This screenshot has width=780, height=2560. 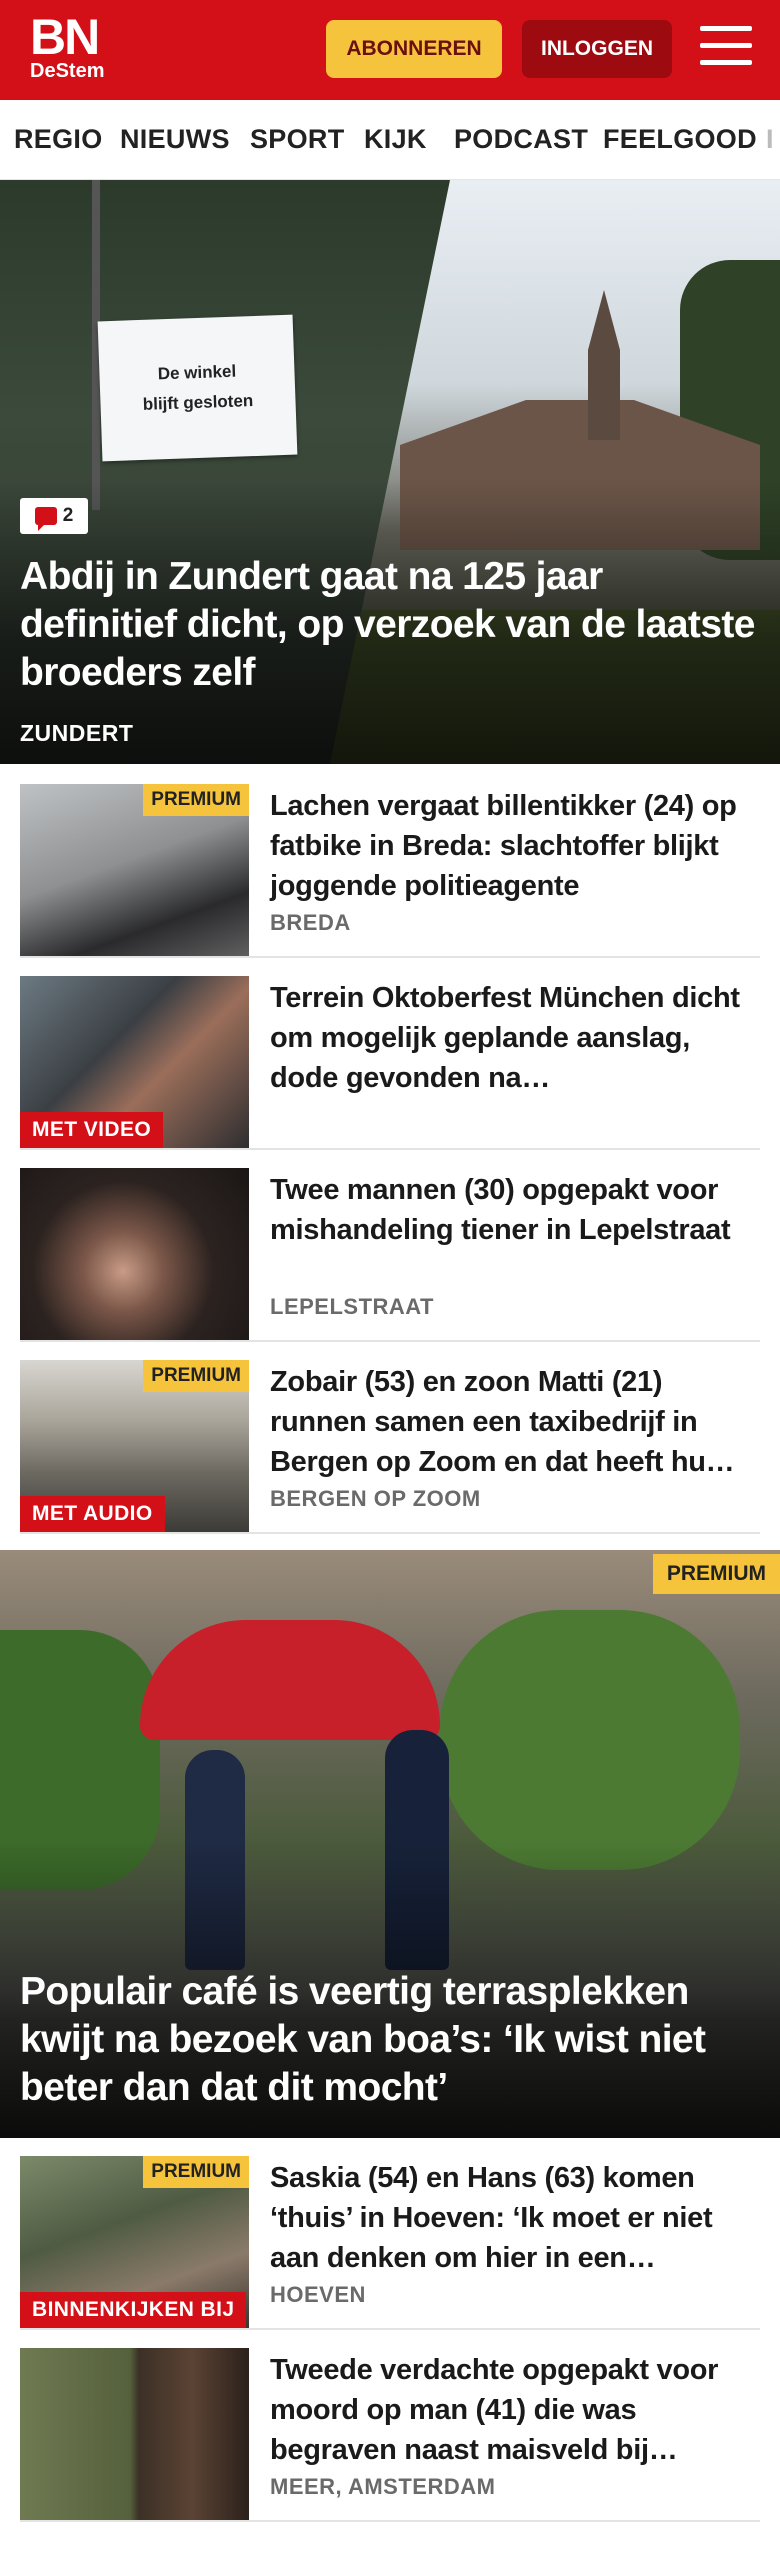 What do you see at coordinates (395, 139) in the screenshot?
I see `nav-item-kijk: KIJK` at bounding box center [395, 139].